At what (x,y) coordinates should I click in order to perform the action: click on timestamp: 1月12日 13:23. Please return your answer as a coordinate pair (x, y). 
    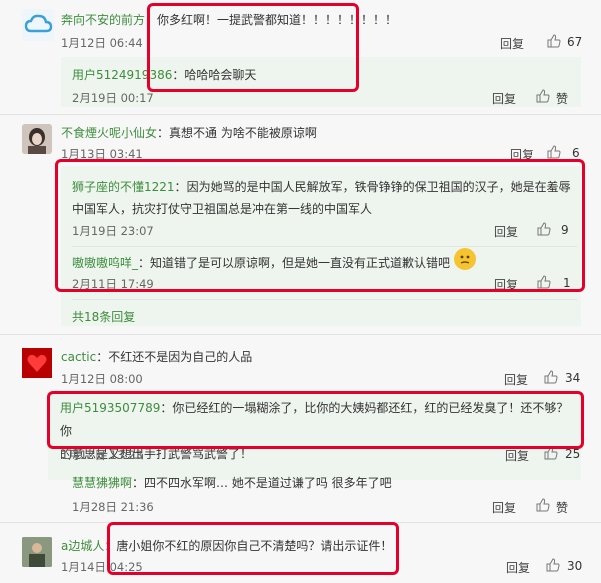
    Looking at the image, I should click on (102, 455).